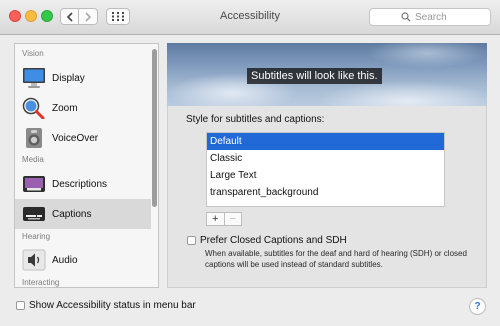 The image size is (500, 326). Describe the element at coordinates (65, 108) in the screenshot. I see `sidebar-item-label: Zoom` at that location.